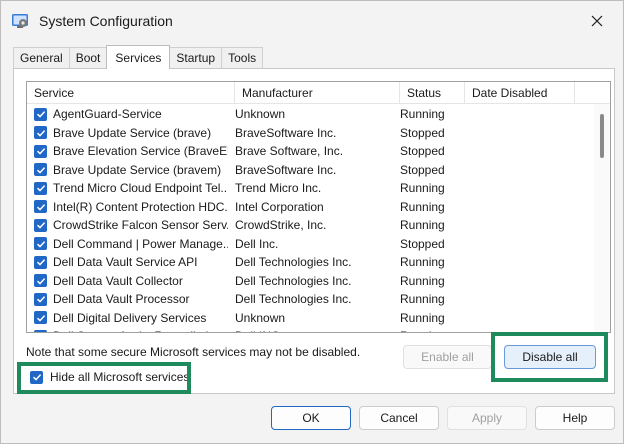 Image resolution: width=624 pixels, height=444 pixels. What do you see at coordinates (281, 225) in the screenshot?
I see `manufacturer-cell: CrowdStrike, Inc.` at bounding box center [281, 225].